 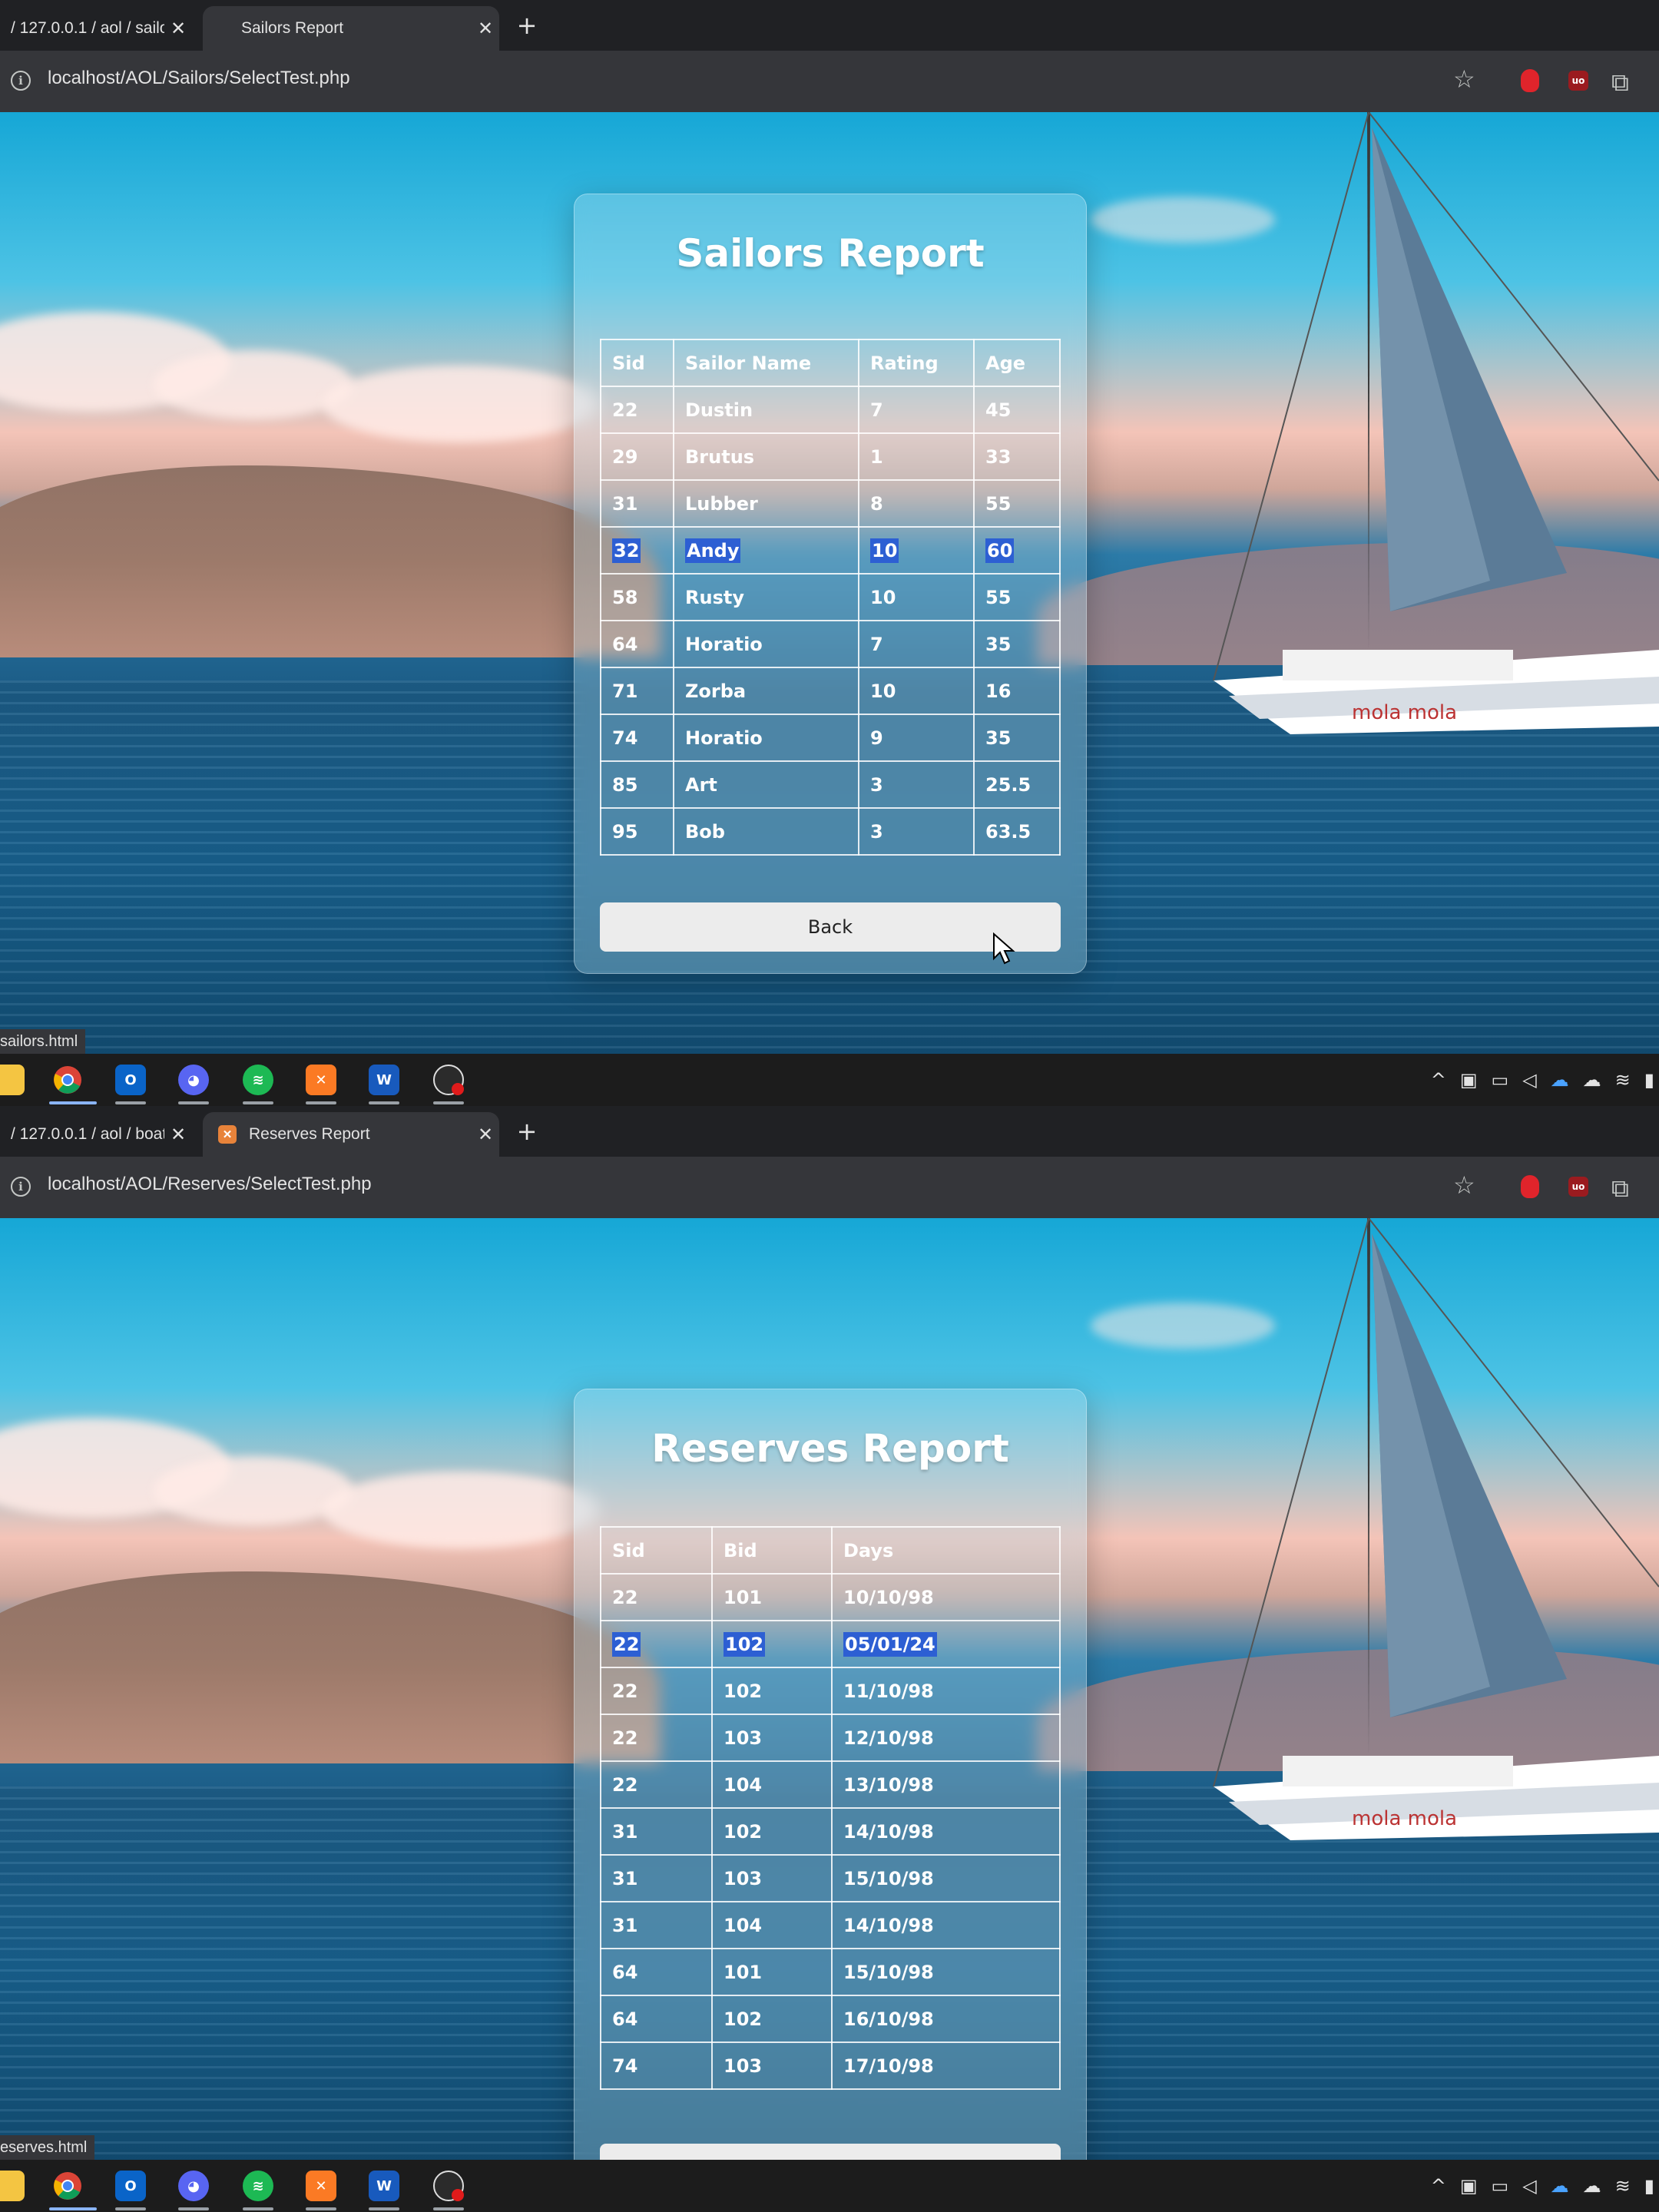 What do you see at coordinates (637, 457) in the screenshot?
I see `table-cell: 29` at bounding box center [637, 457].